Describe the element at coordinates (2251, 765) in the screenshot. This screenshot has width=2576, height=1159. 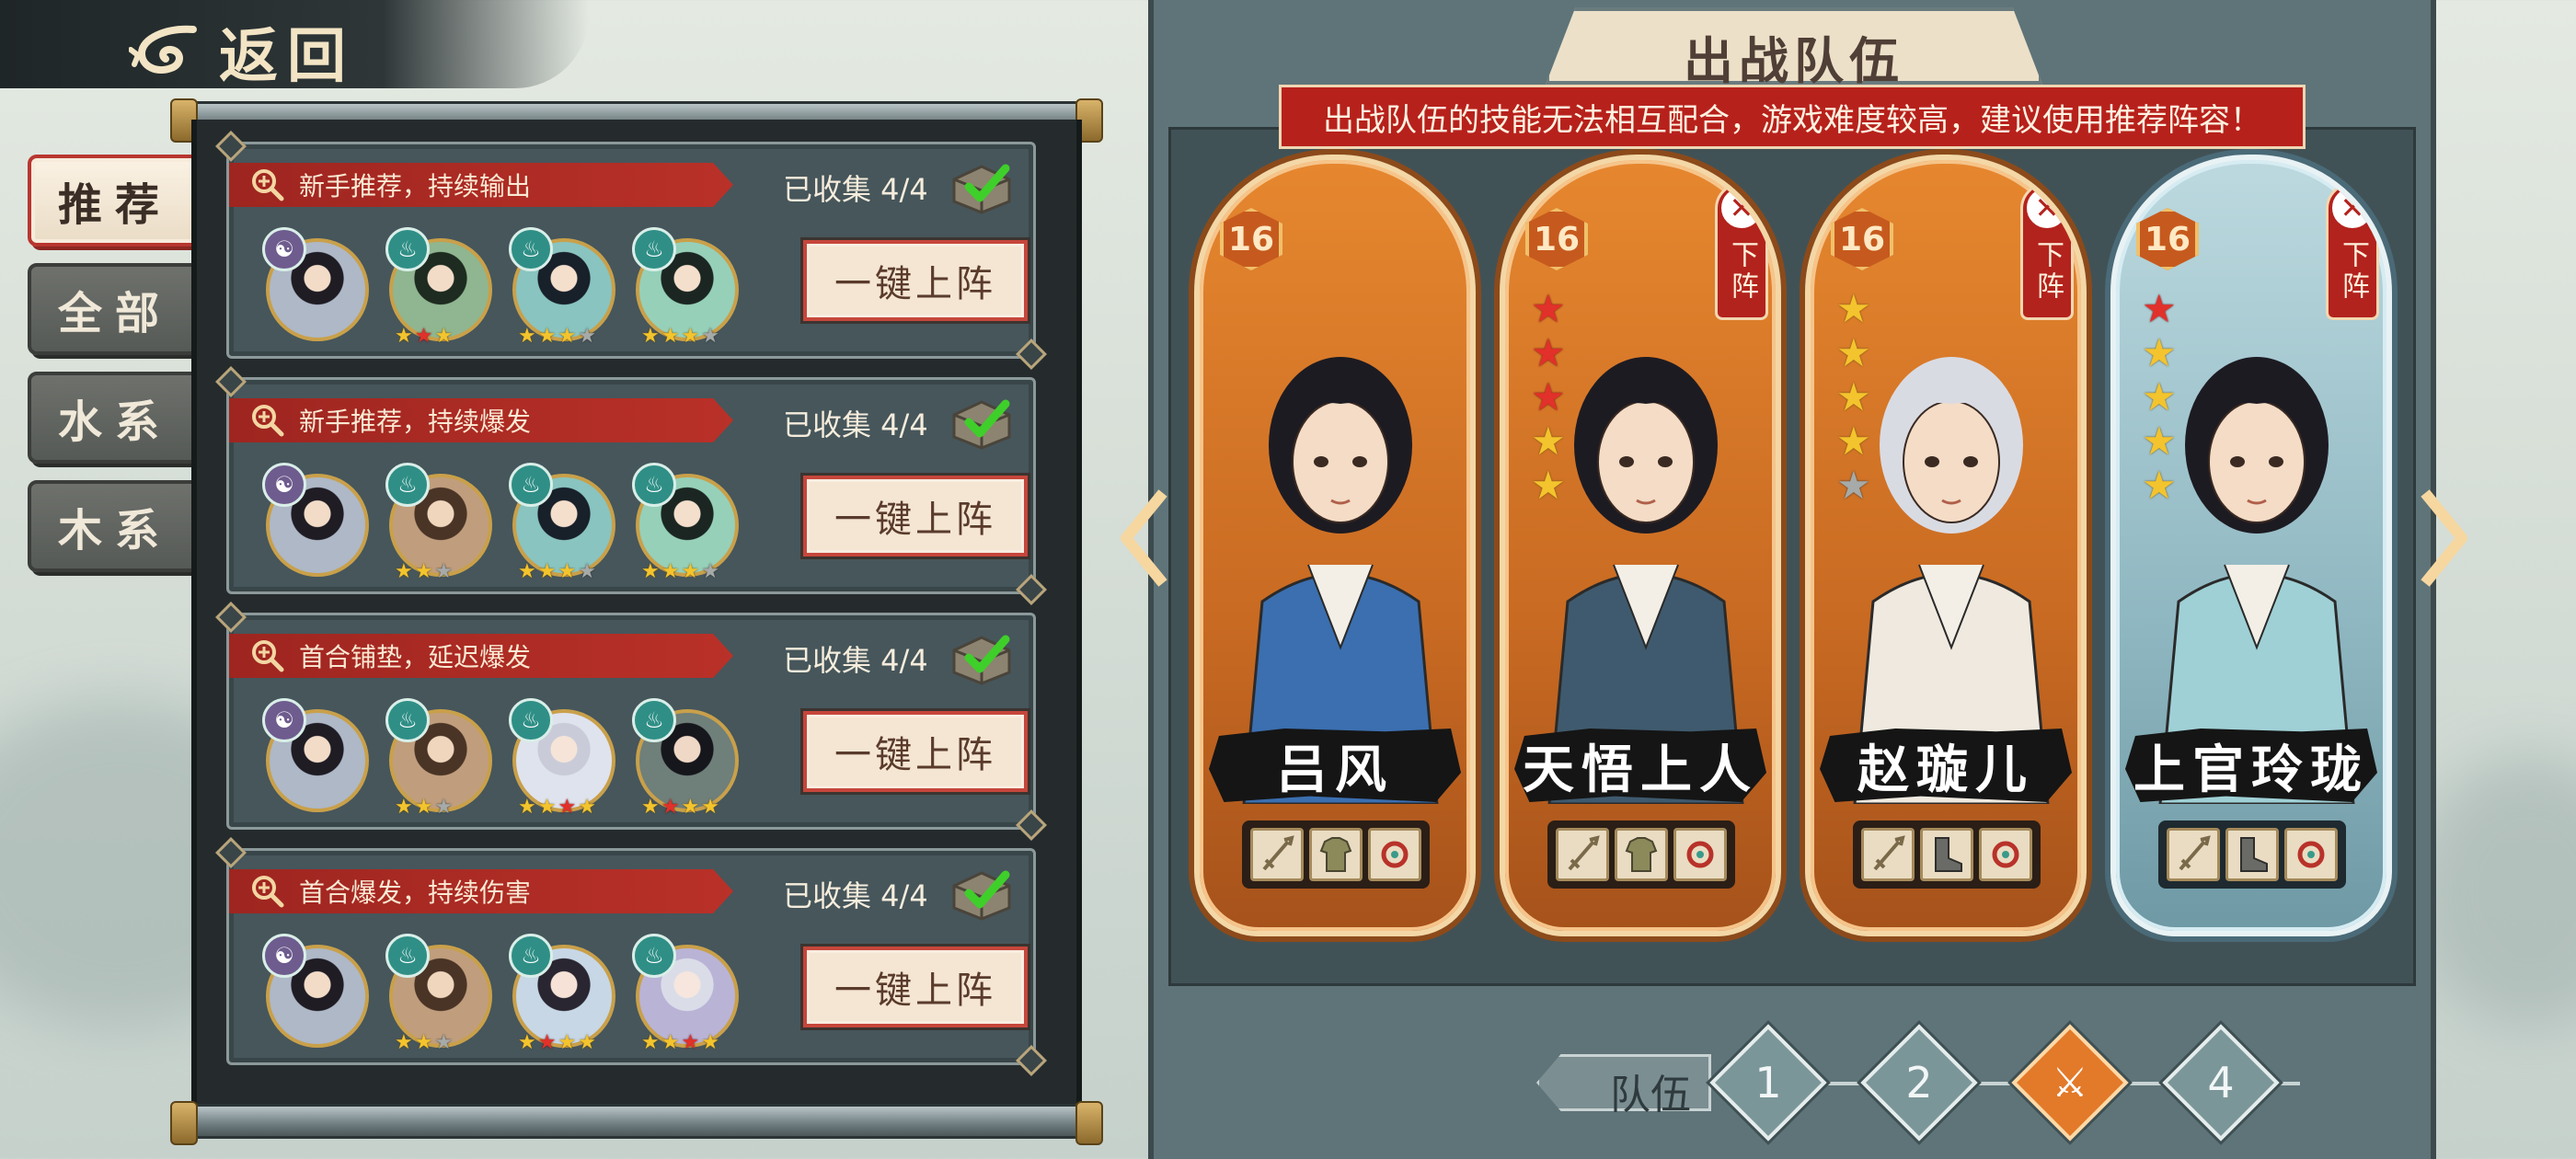
I see `character-name: 上官玲珑` at that location.